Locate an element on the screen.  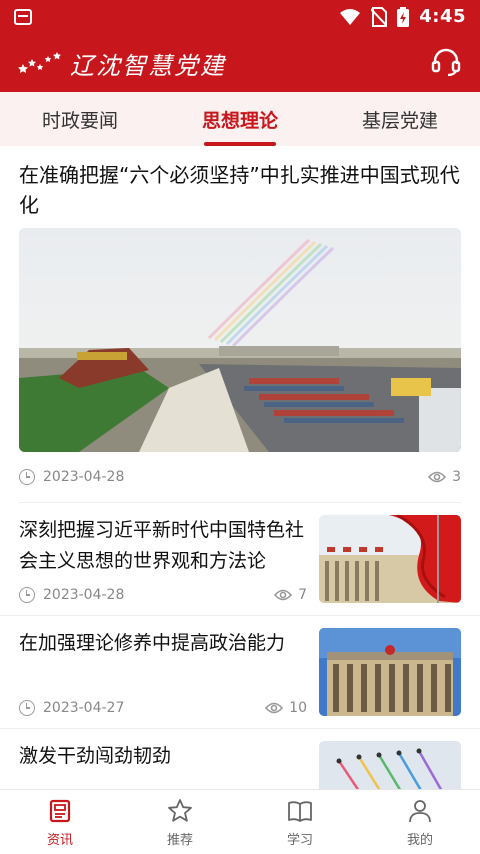
featured-meta: 2023-04-28 3 is located at coordinates (240, 477).